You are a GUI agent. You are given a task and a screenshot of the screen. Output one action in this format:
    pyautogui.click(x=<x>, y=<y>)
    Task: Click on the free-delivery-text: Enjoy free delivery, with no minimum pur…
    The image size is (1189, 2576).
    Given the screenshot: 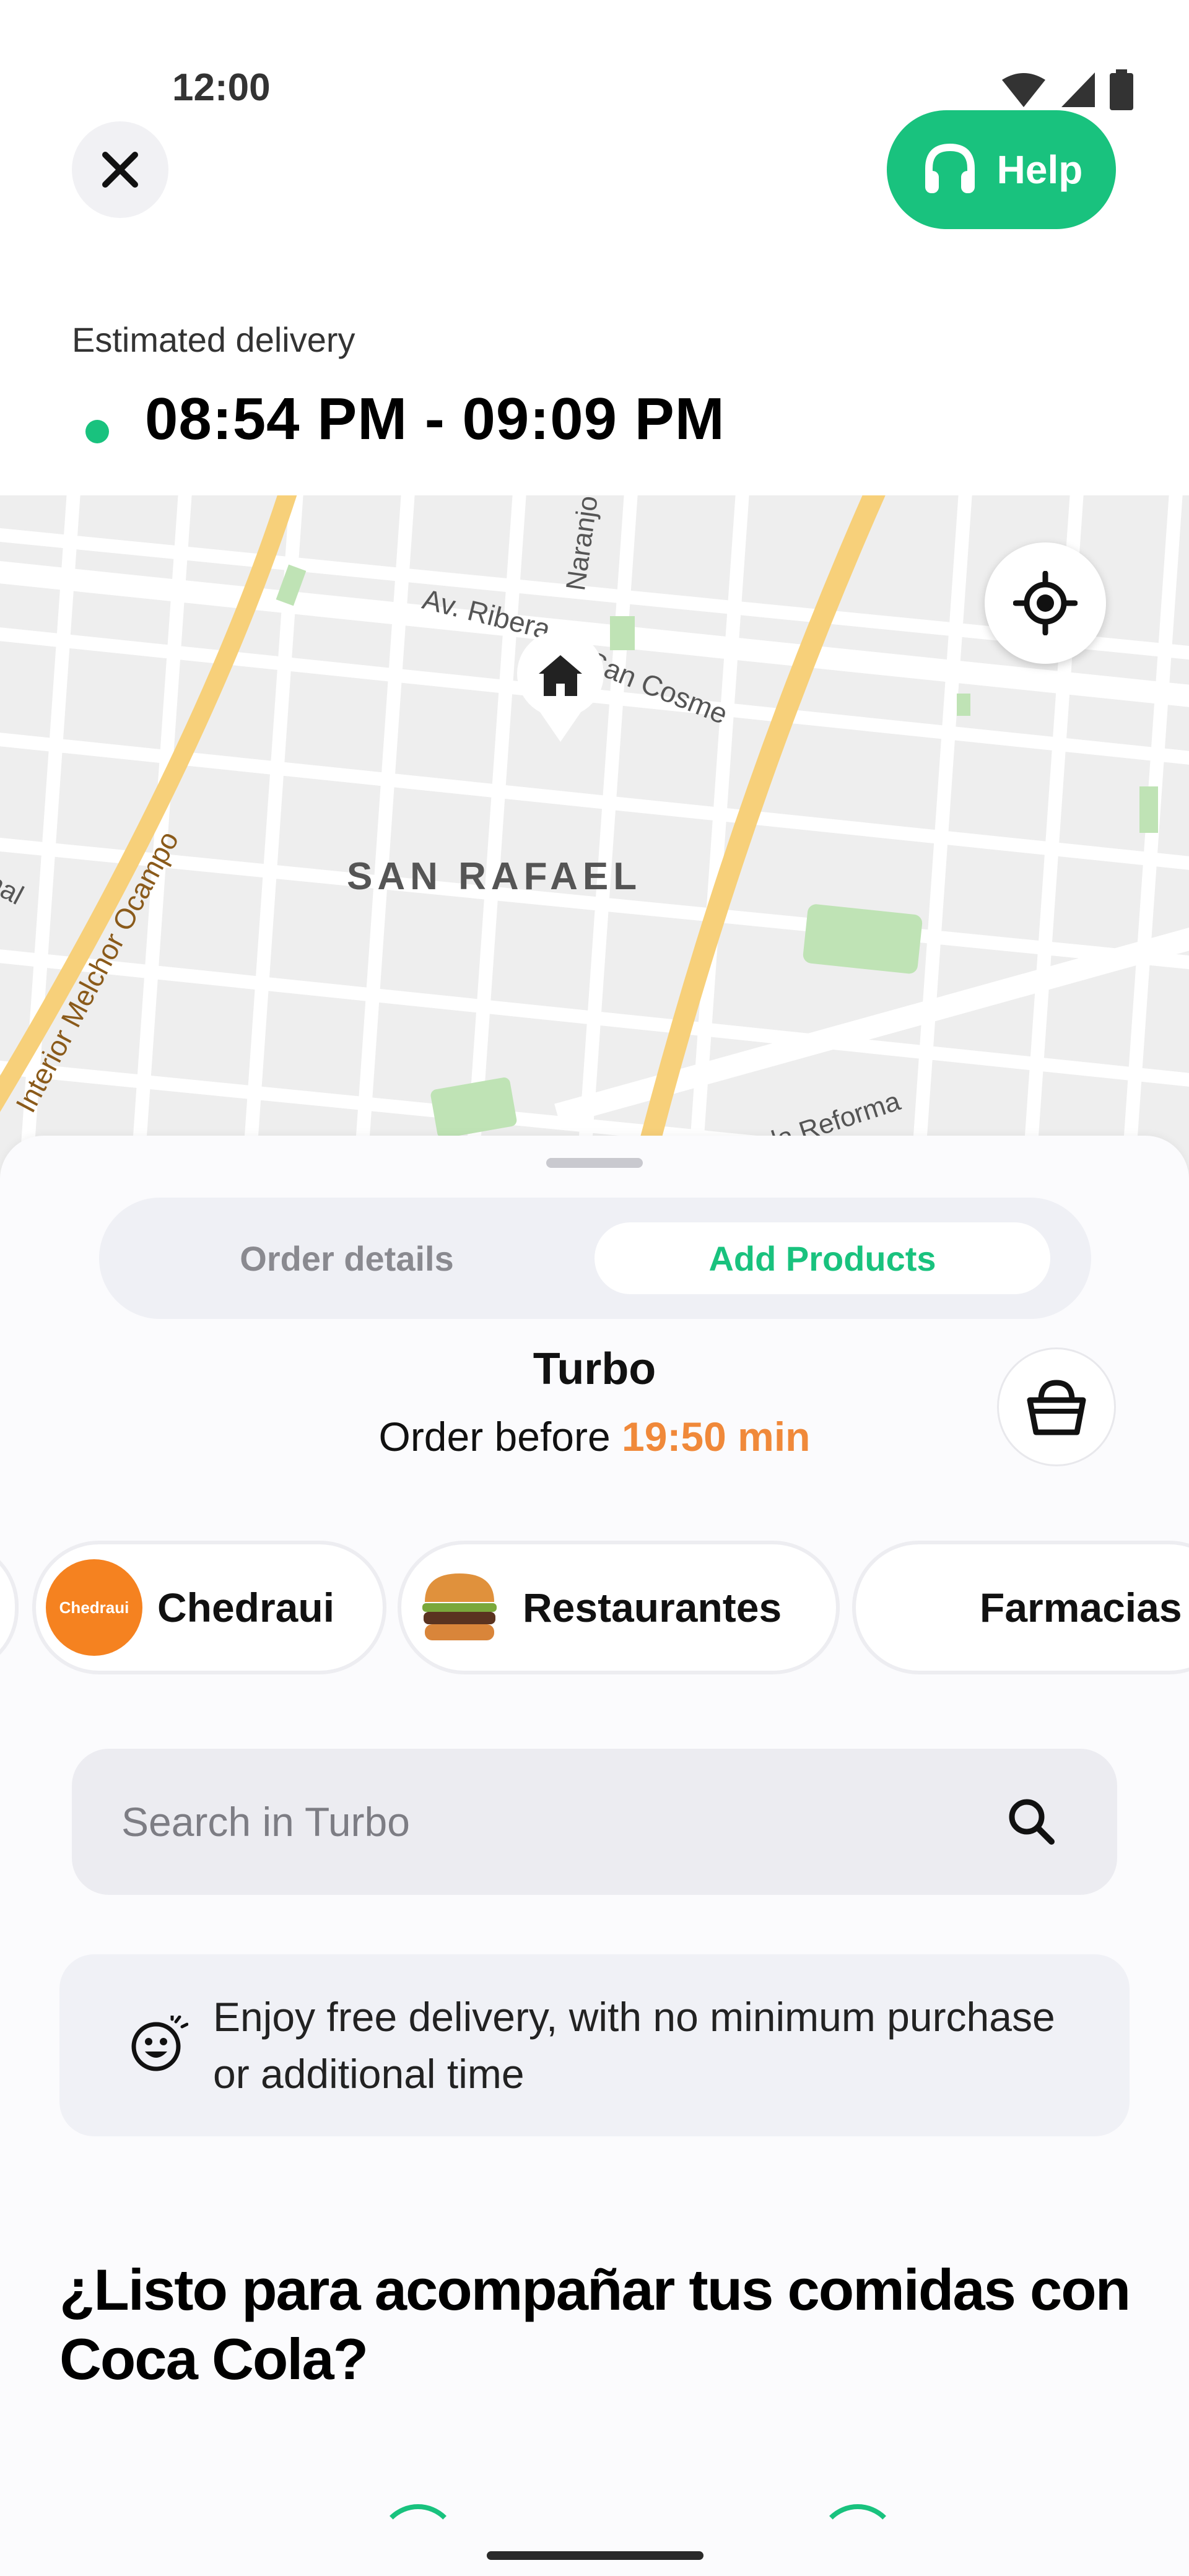 What is the action you would take?
    pyautogui.click(x=634, y=2045)
    